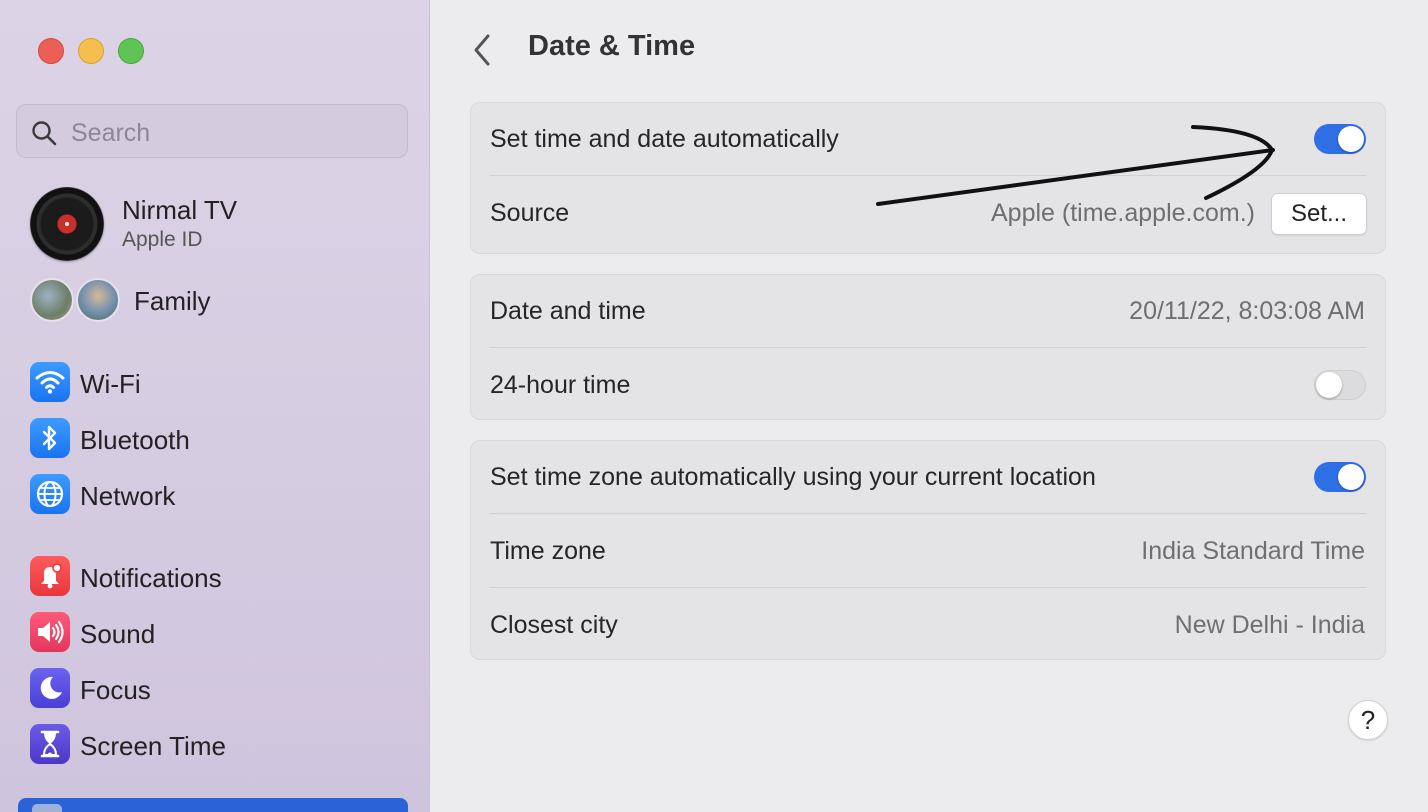 The image size is (1428, 812). Describe the element at coordinates (220, 689) in the screenshot. I see `sidebar-item-focus: Focus` at that location.